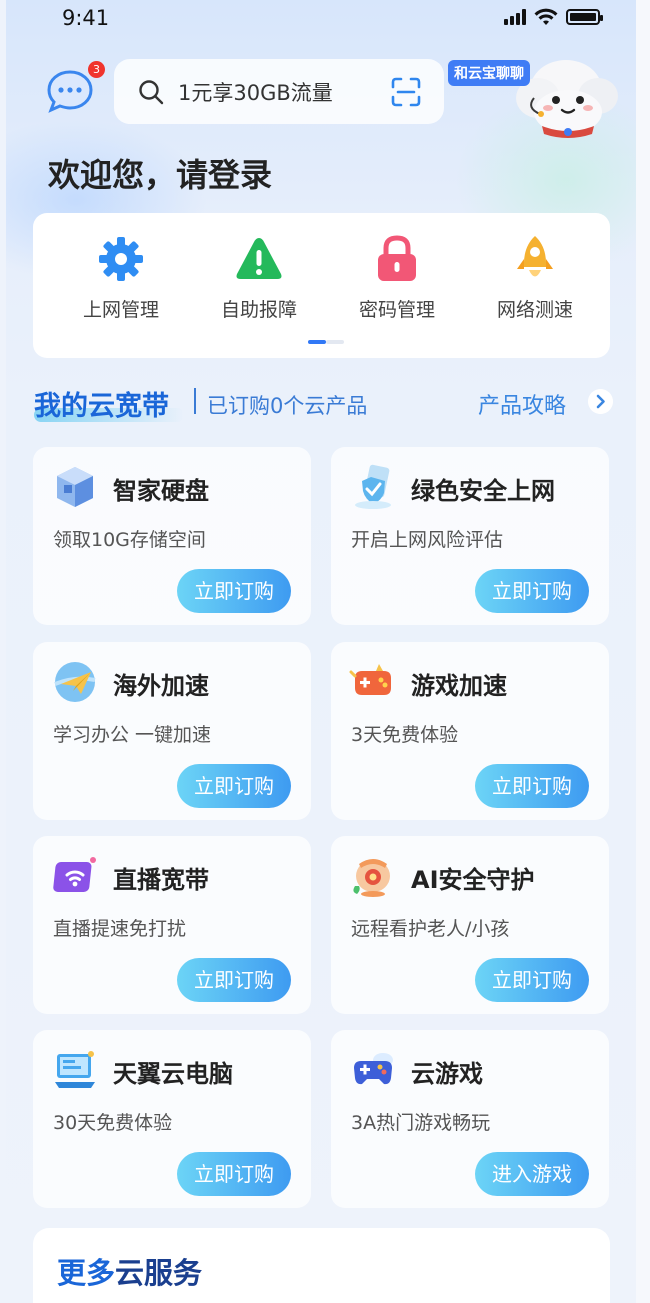 The image size is (650, 1303). I want to click on quick-item-label: 自助报障, so click(258, 310).